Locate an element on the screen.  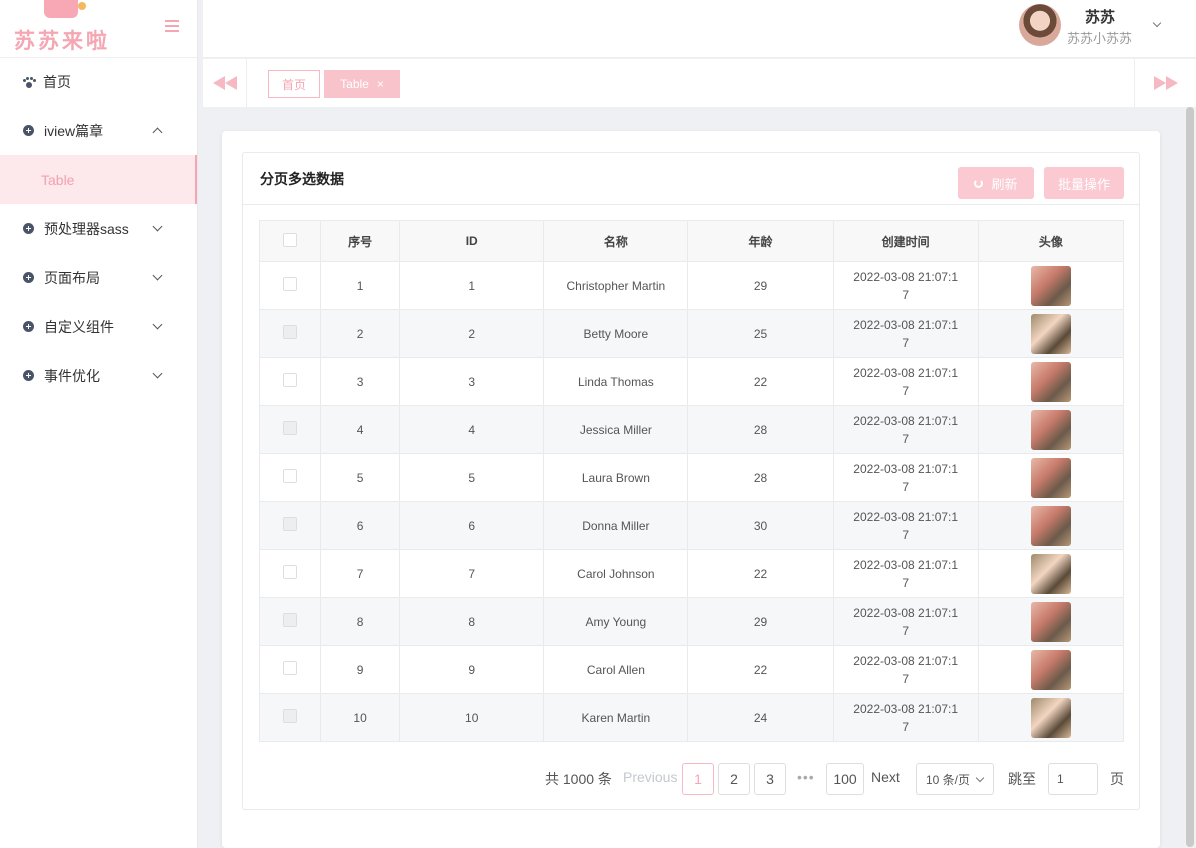
cell-index: 2 is located at coordinates (360, 333).